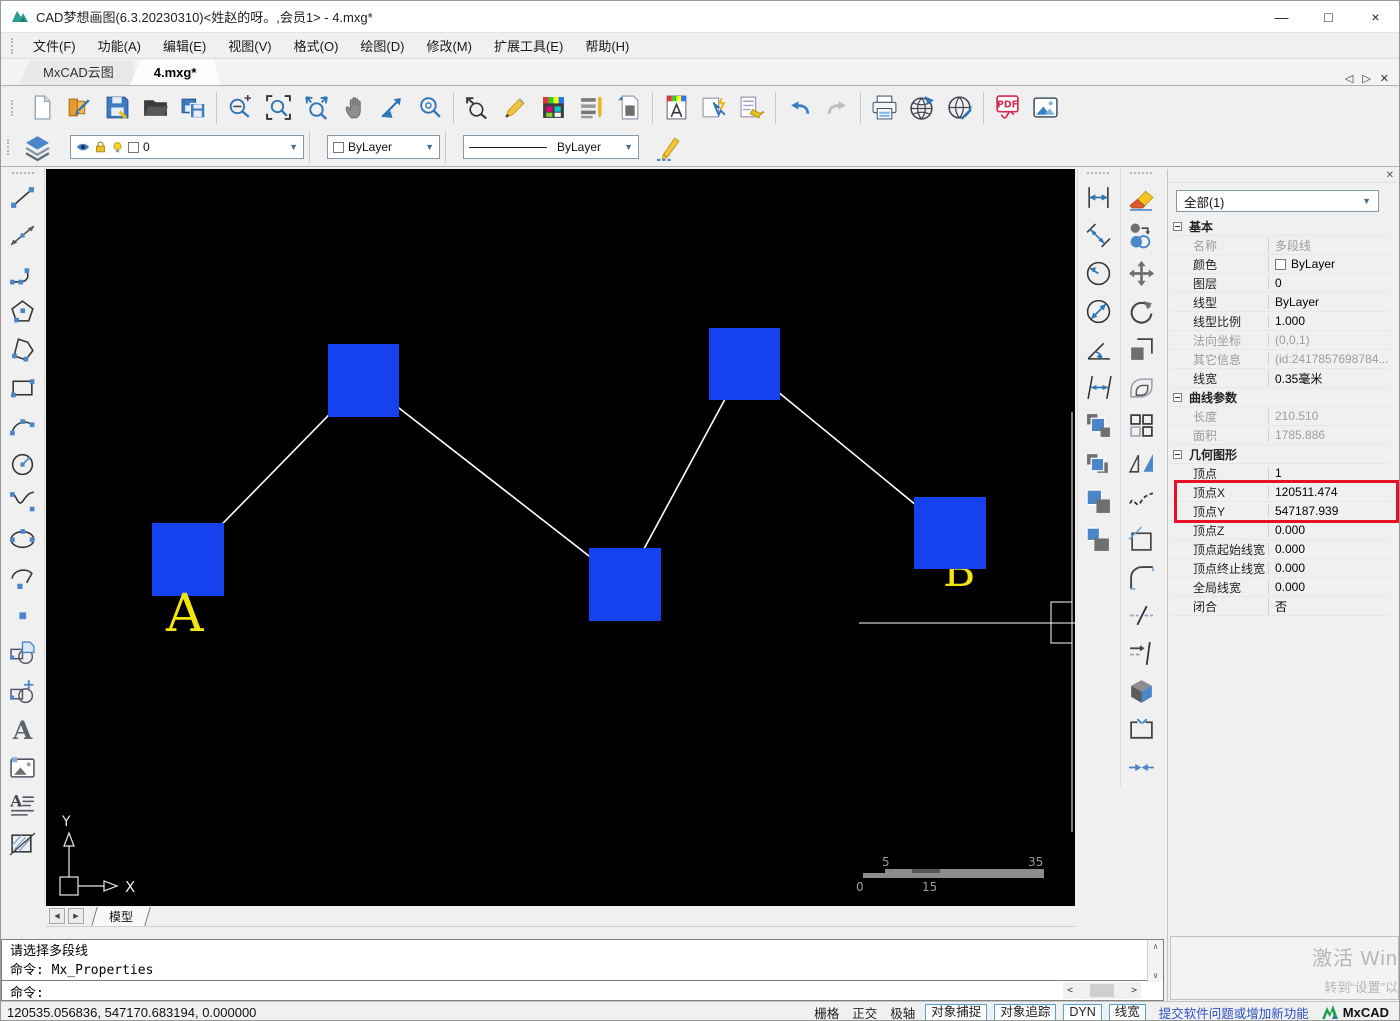 Image resolution: width=1400 pixels, height=1021 pixels. What do you see at coordinates (193, 108) in the screenshot?
I see `save-as-icon` at bounding box center [193, 108].